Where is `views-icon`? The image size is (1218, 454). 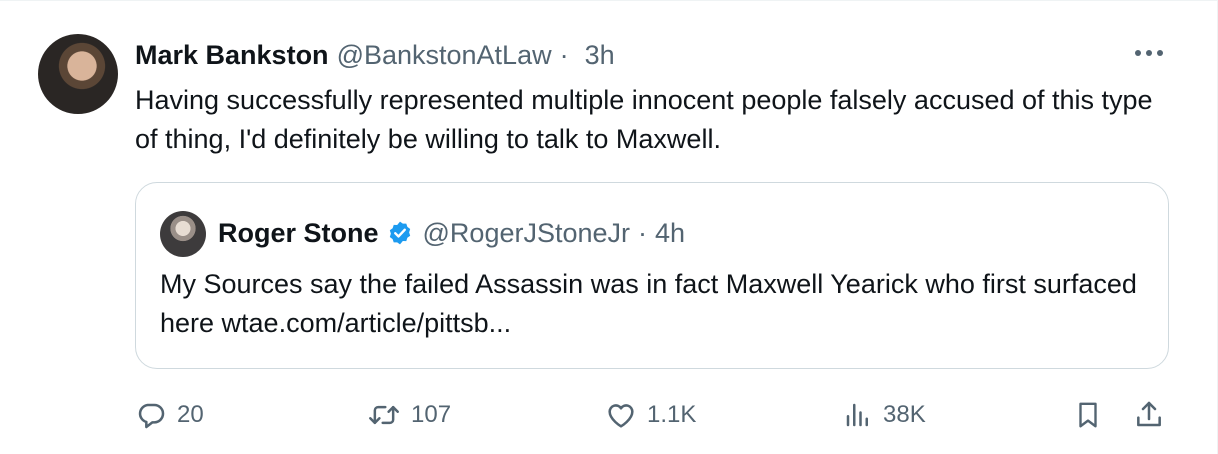 views-icon is located at coordinates (857, 415).